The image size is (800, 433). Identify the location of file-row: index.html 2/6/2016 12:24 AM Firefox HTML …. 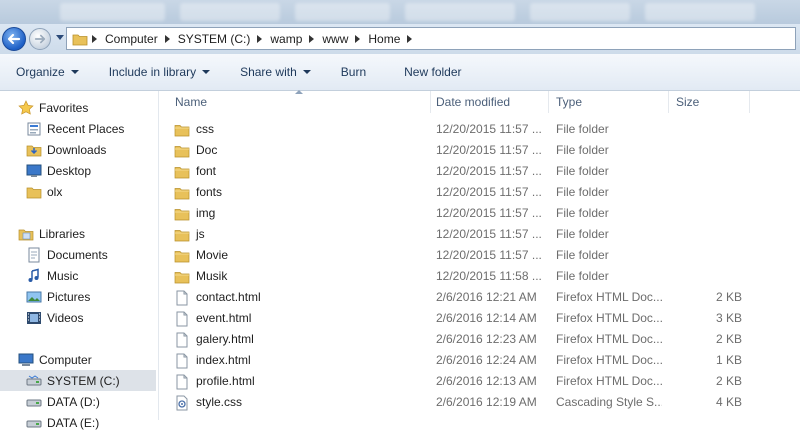
(479, 360).